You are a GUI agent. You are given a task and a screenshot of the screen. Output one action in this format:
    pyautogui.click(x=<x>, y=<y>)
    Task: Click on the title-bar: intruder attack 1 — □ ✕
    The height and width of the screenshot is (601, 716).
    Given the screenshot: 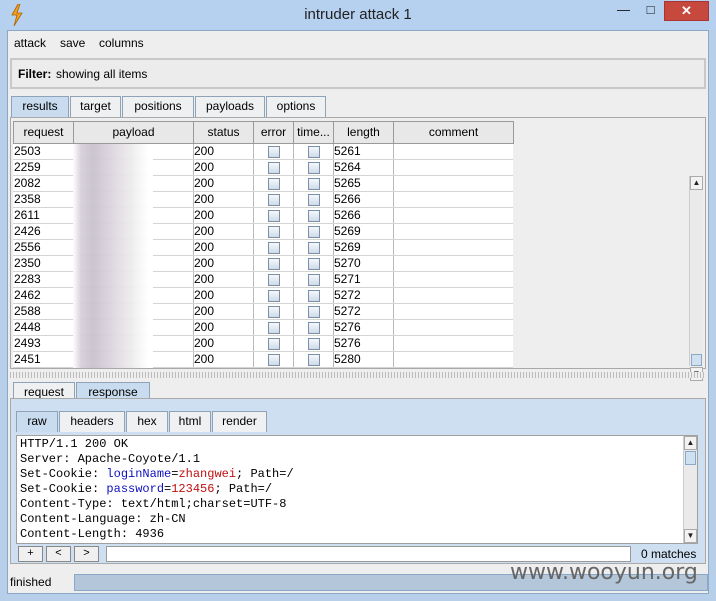 What is the action you would take?
    pyautogui.click(x=358, y=15)
    